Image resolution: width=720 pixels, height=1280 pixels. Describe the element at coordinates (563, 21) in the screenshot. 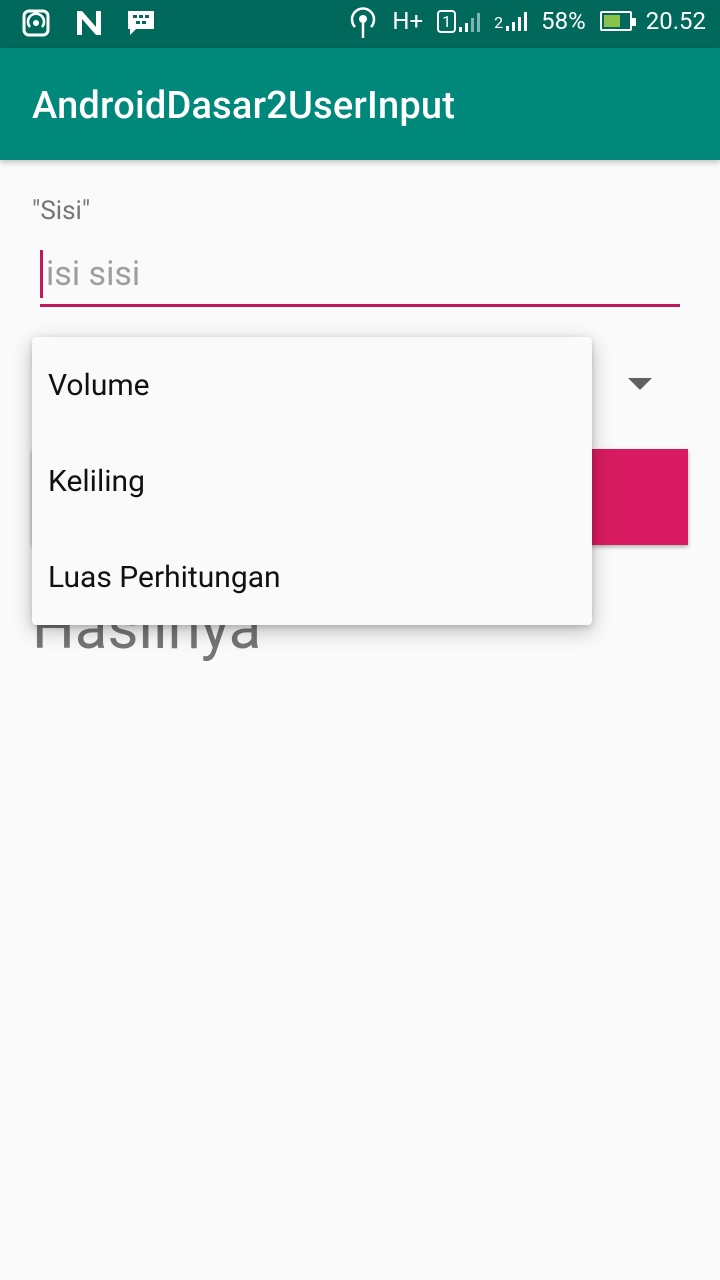

I see `battery-percent: 58%` at that location.